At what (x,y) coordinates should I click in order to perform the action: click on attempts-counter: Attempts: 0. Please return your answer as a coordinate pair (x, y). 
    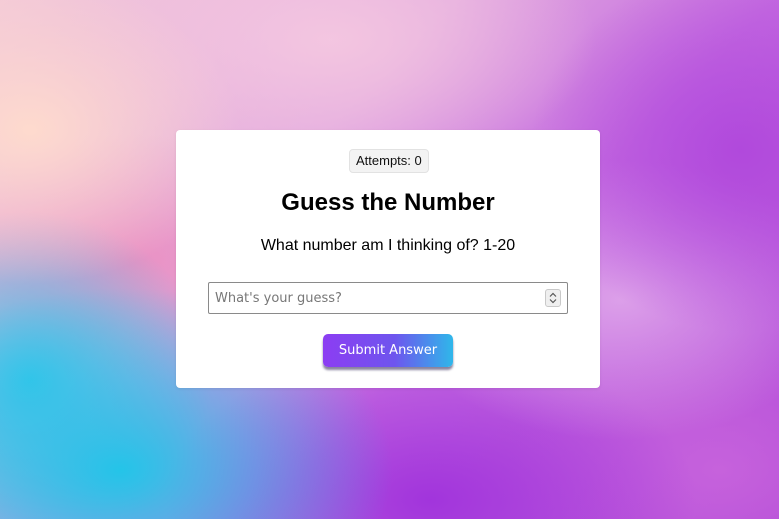
    Looking at the image, I should click on (389, 161).